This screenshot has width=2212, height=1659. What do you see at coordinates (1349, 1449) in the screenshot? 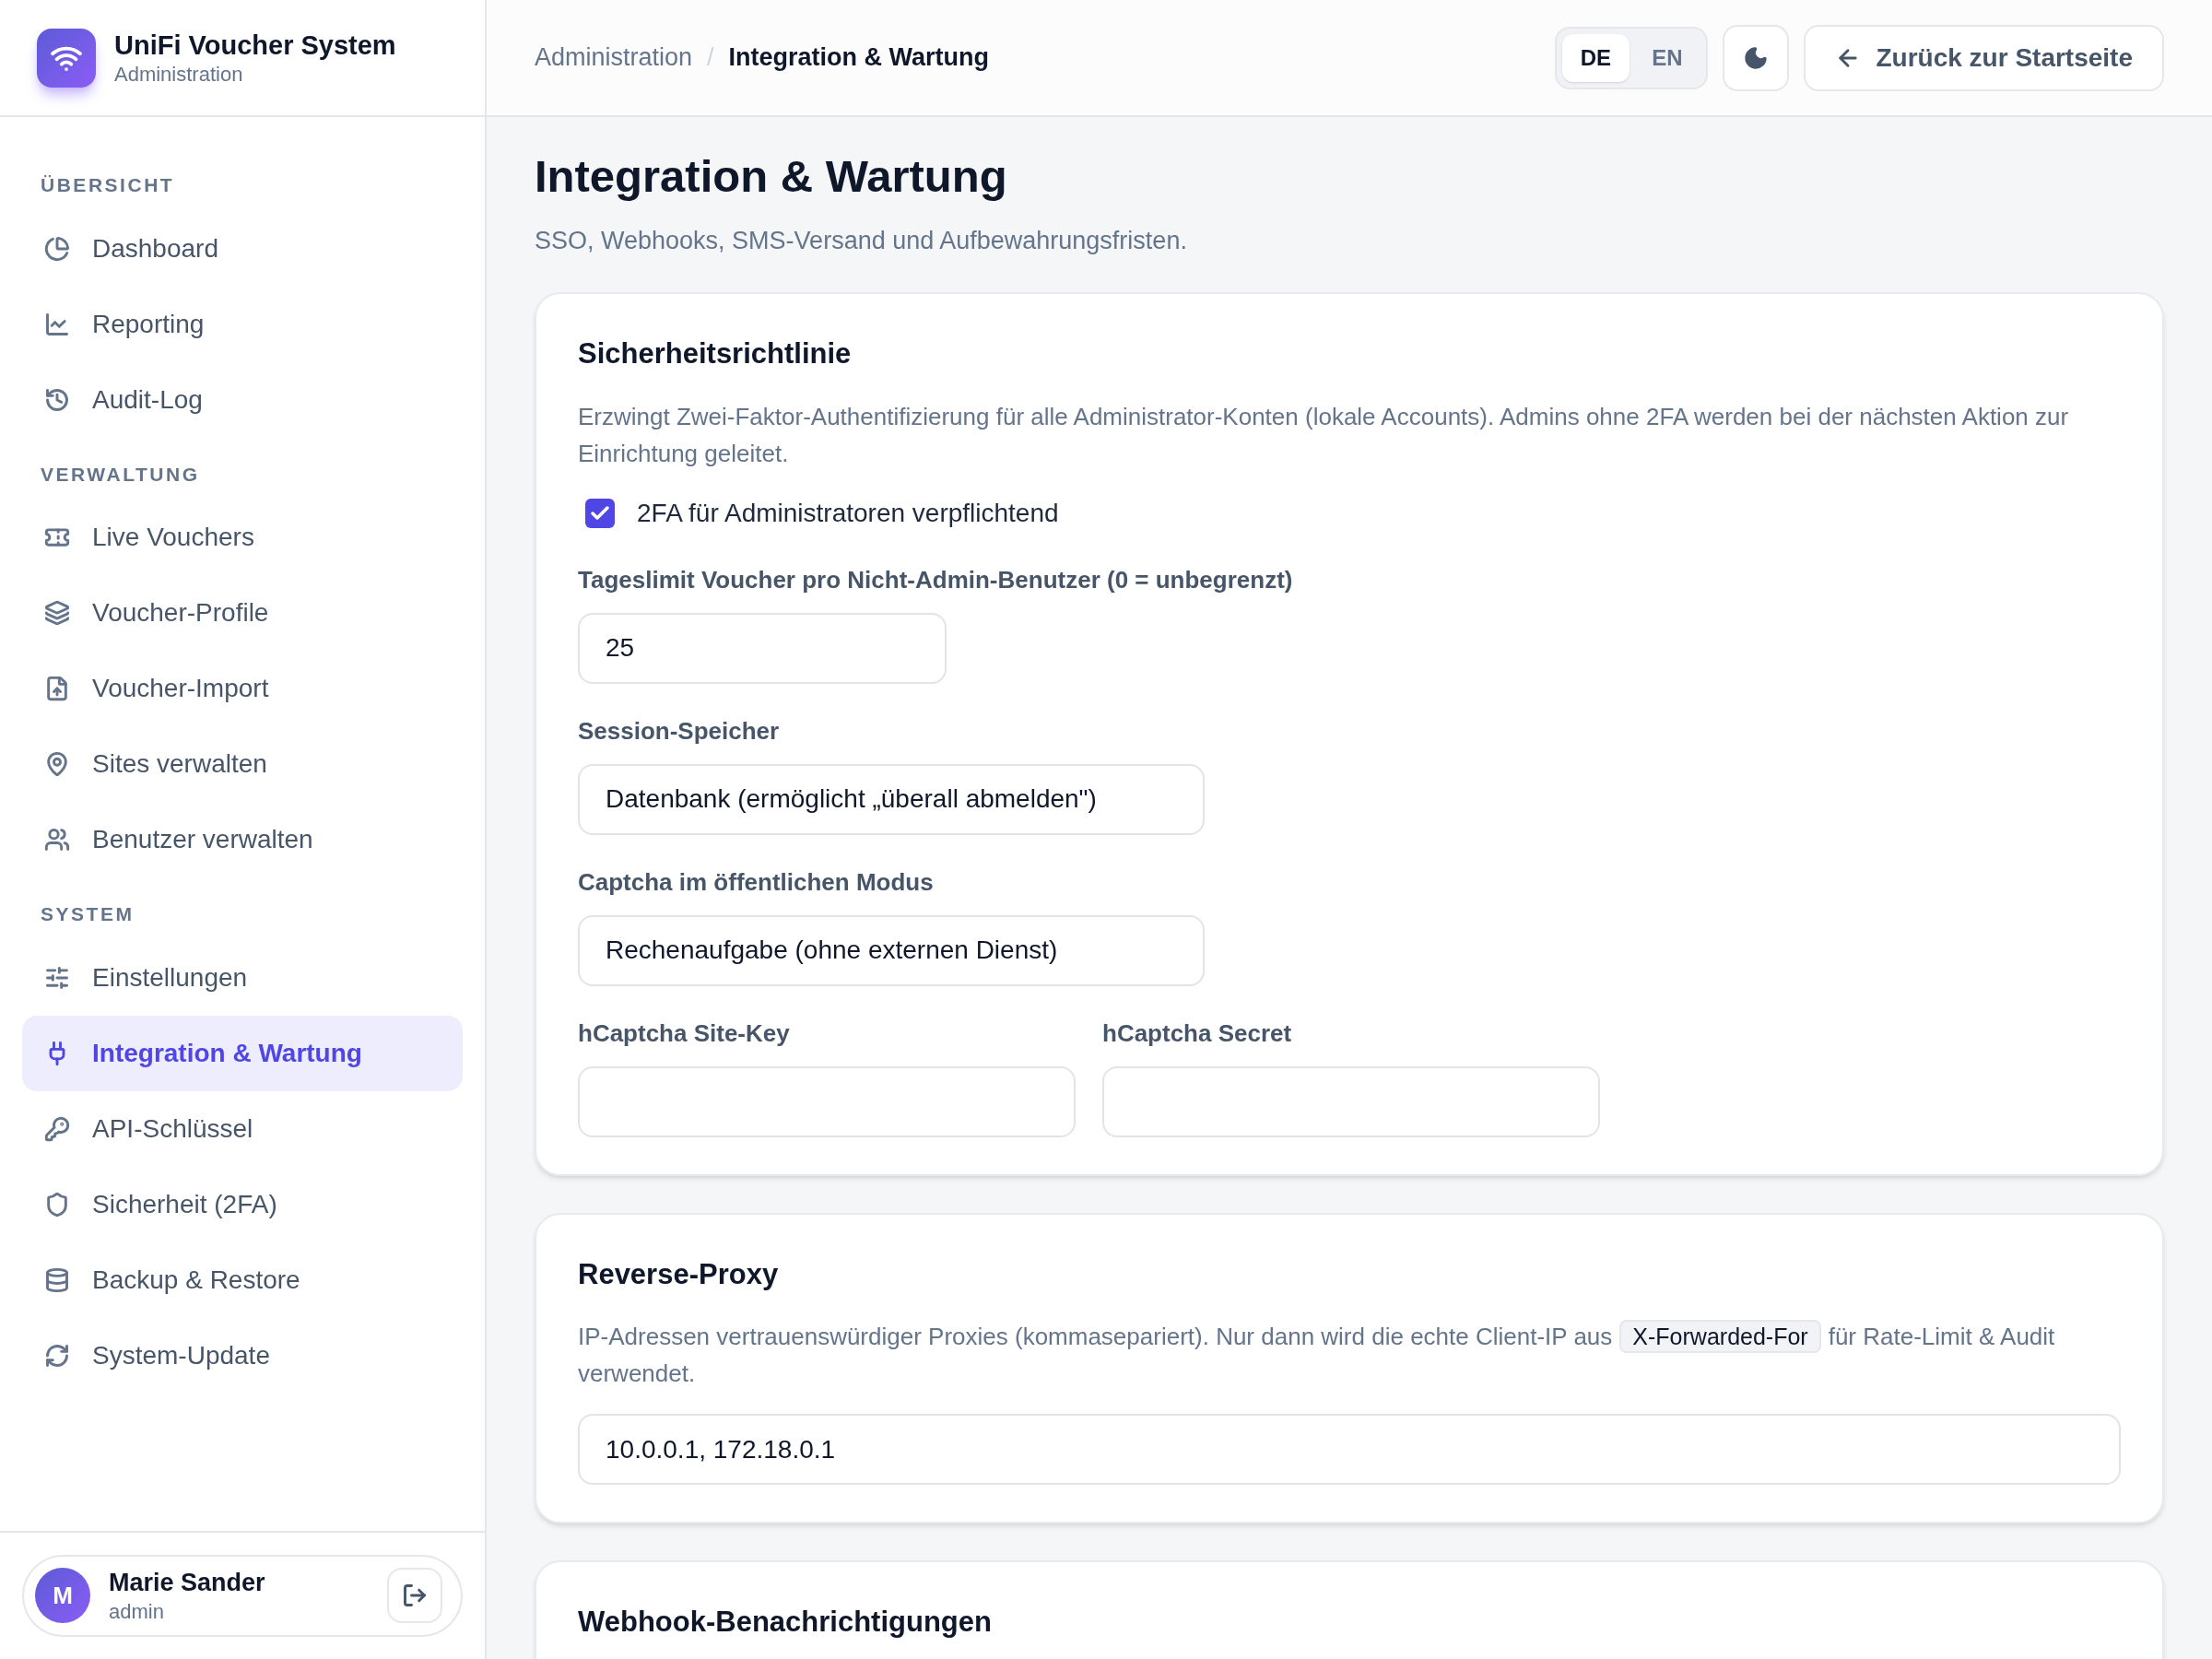
I see `input-field: 10.0.0.1, 172.18.0.1` at bounding box center [1349, 1449].